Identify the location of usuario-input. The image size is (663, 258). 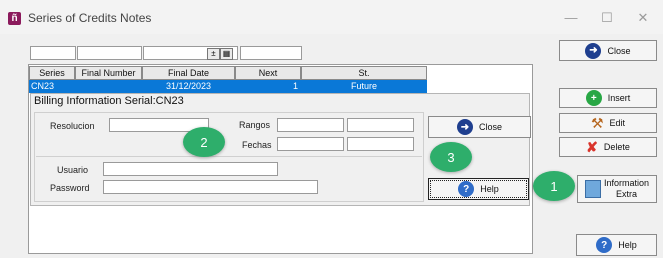
(190, 169).